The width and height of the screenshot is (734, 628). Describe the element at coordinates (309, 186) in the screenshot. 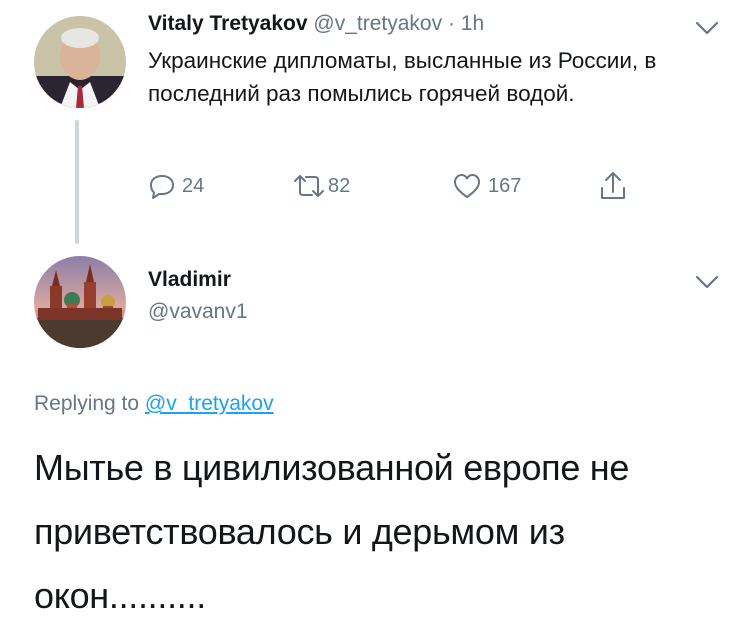

I see `retweet-icon` at that location.